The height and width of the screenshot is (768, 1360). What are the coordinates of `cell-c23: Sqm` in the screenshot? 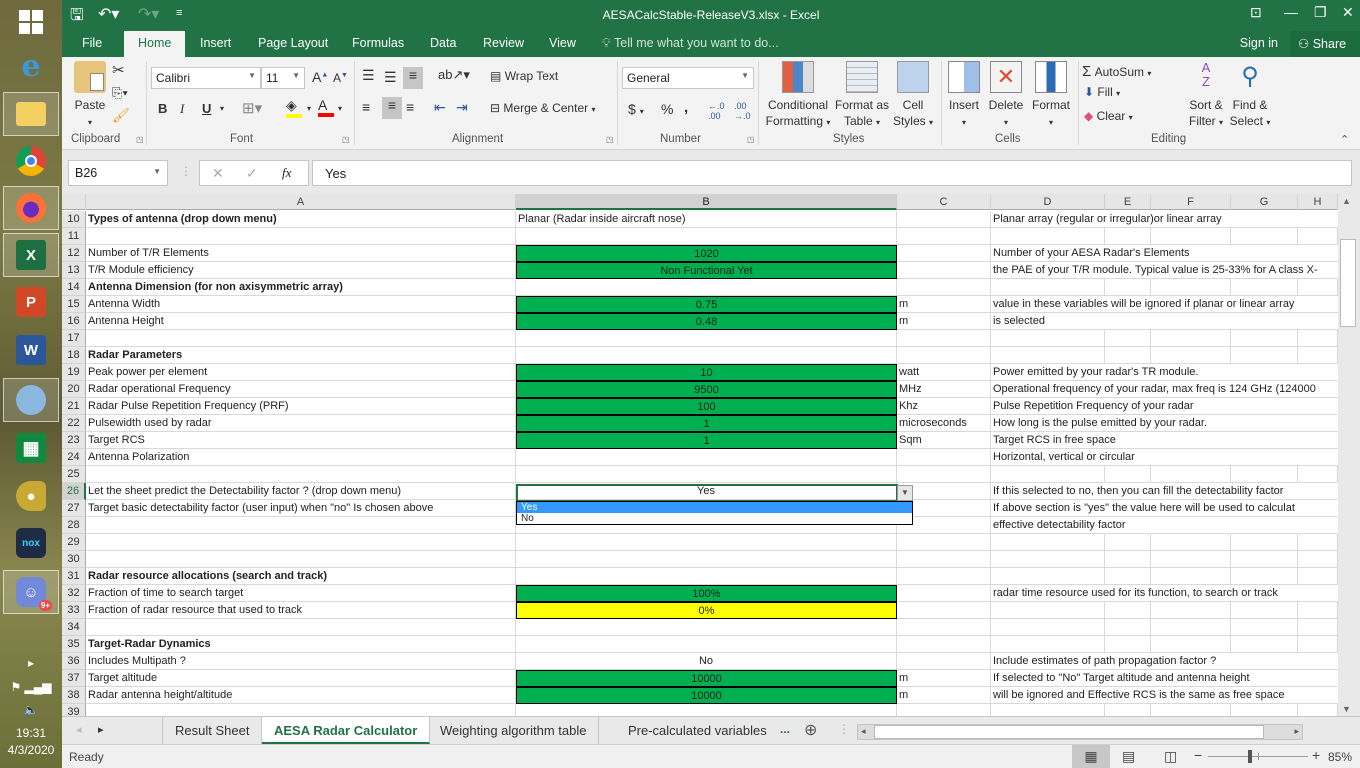 It's located at (944, 440).